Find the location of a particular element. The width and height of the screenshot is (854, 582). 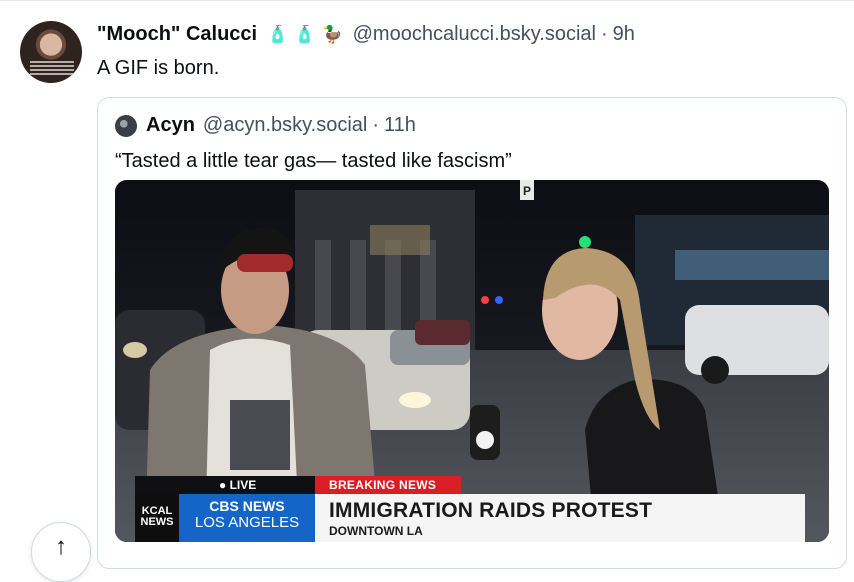

author-handle: @moochcalucci.bsky.social is located at coordinates (474, 34).